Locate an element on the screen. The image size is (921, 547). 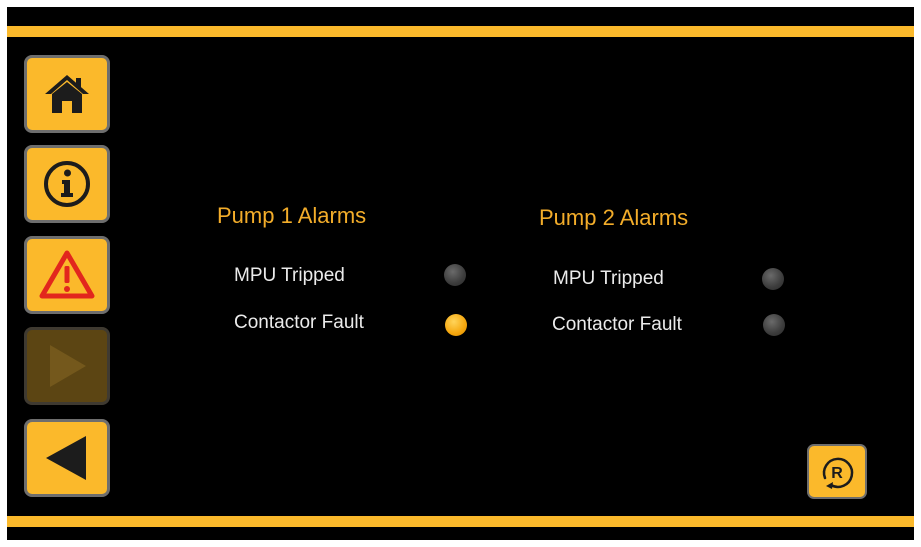
reset-button: R is located at coordinates (837, 471).